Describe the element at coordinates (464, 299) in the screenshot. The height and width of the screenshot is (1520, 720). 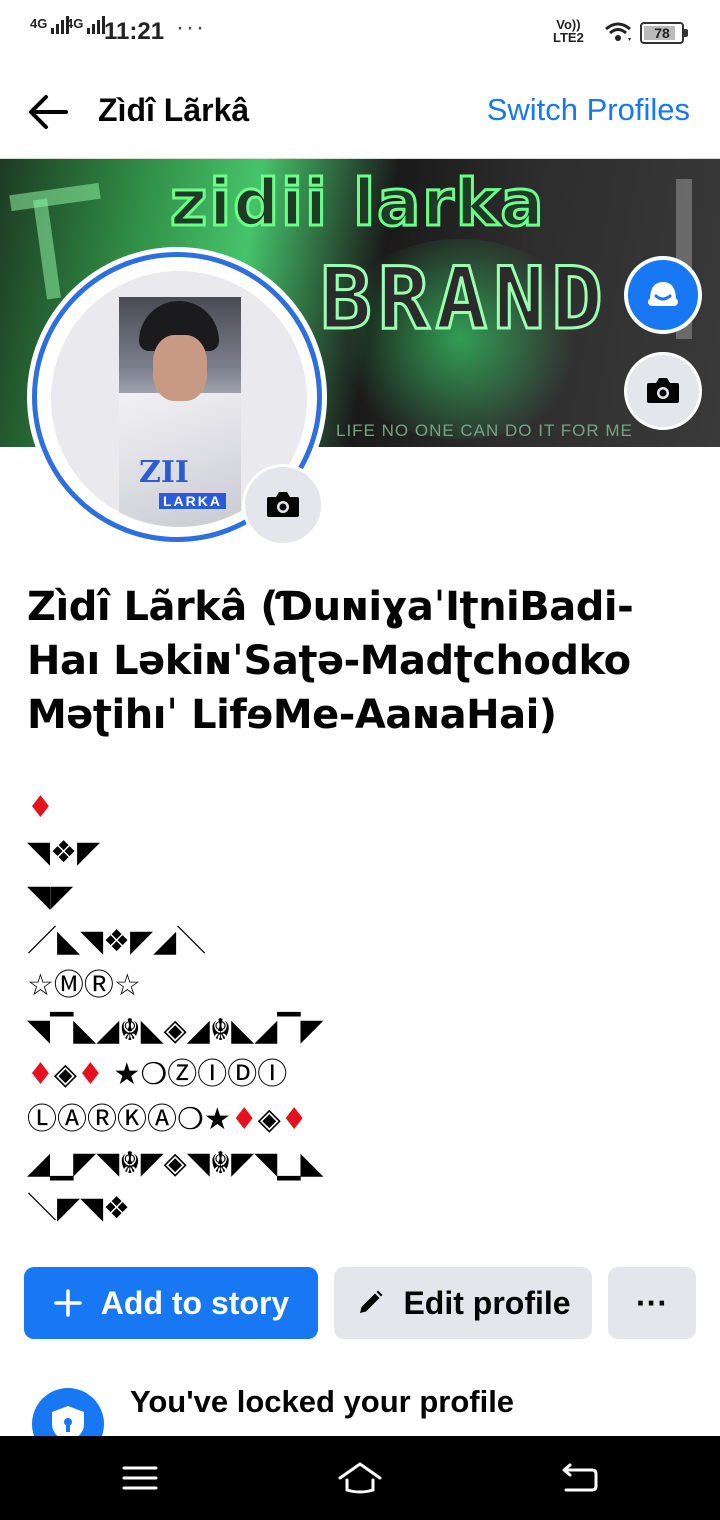
I see `cover-subtitle: BRAND` at that location.